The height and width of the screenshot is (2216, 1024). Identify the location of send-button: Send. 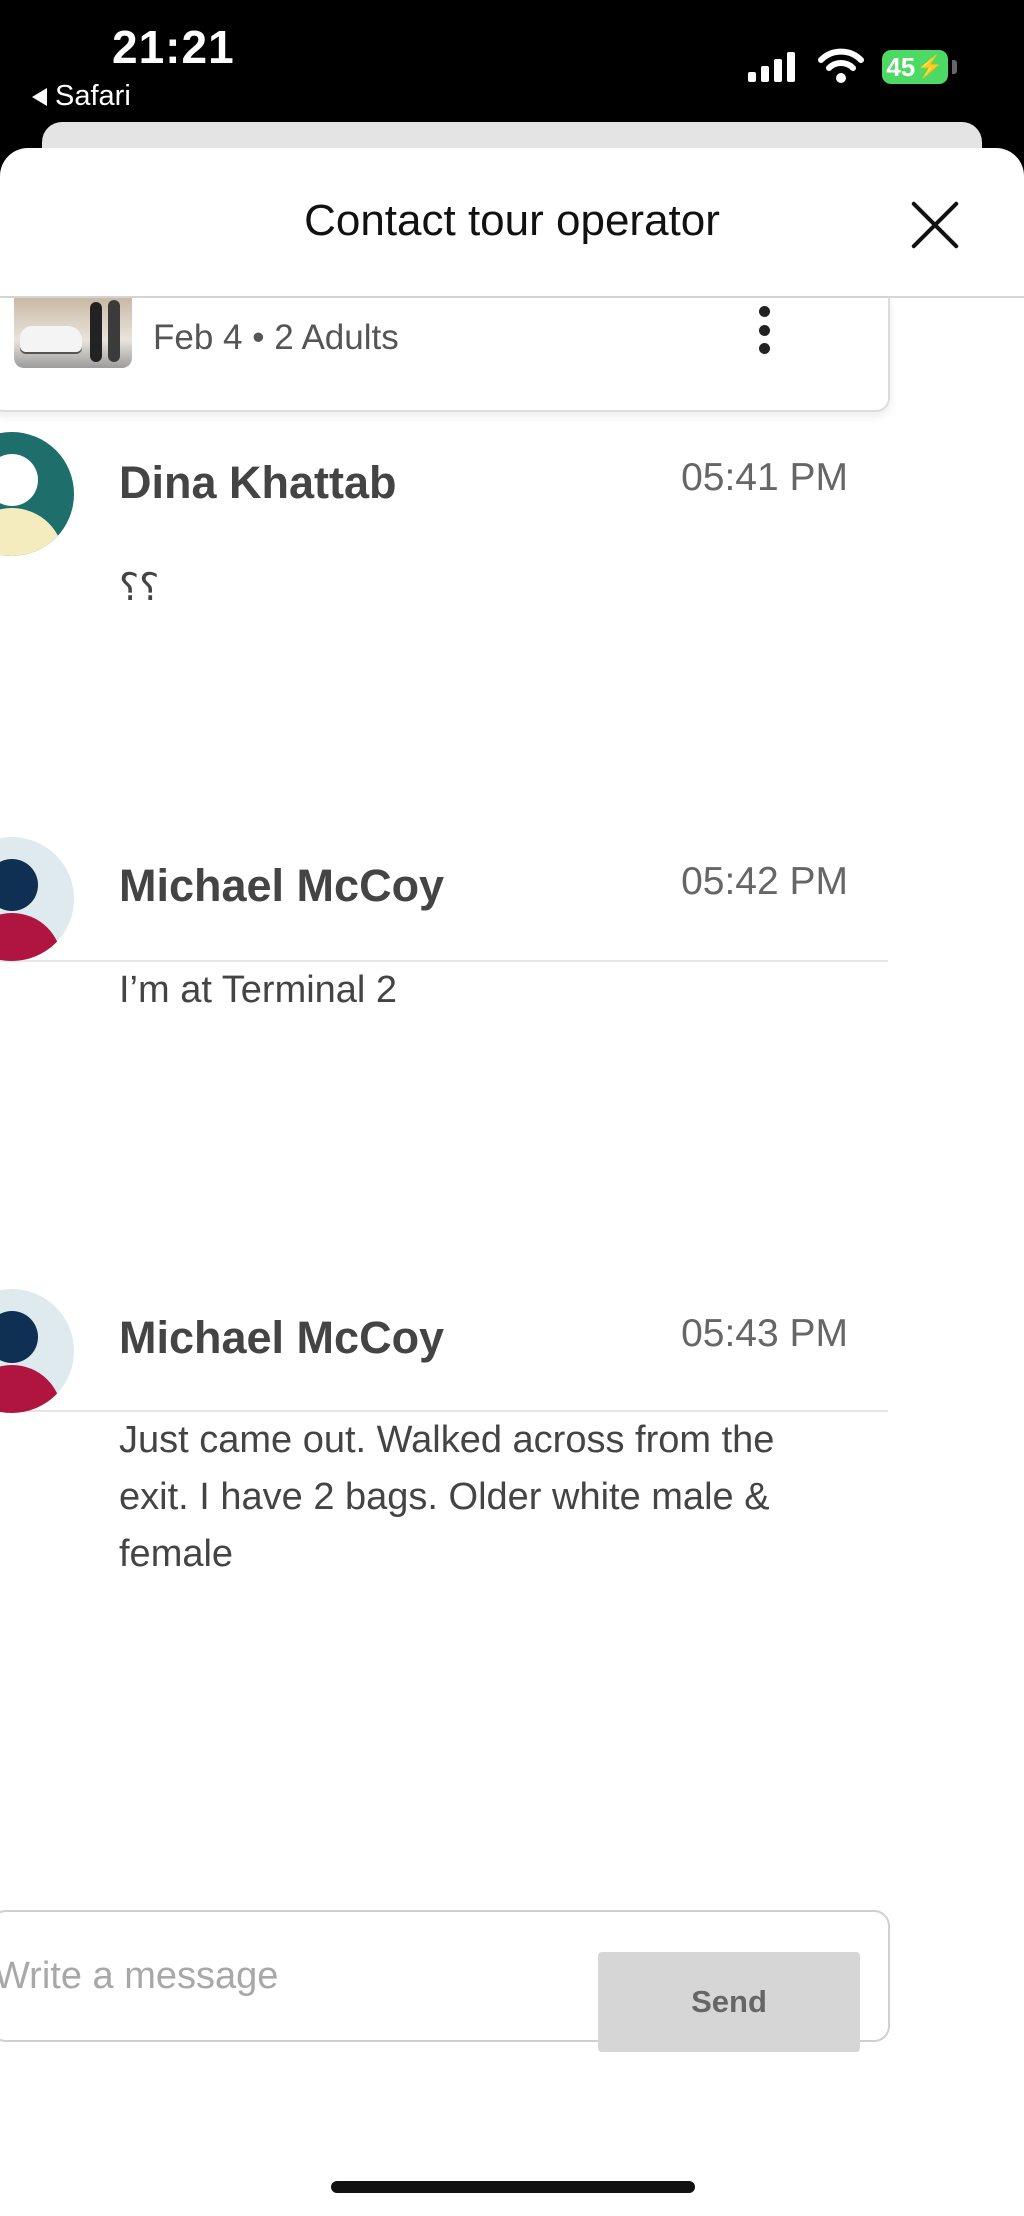
(729, 2002).